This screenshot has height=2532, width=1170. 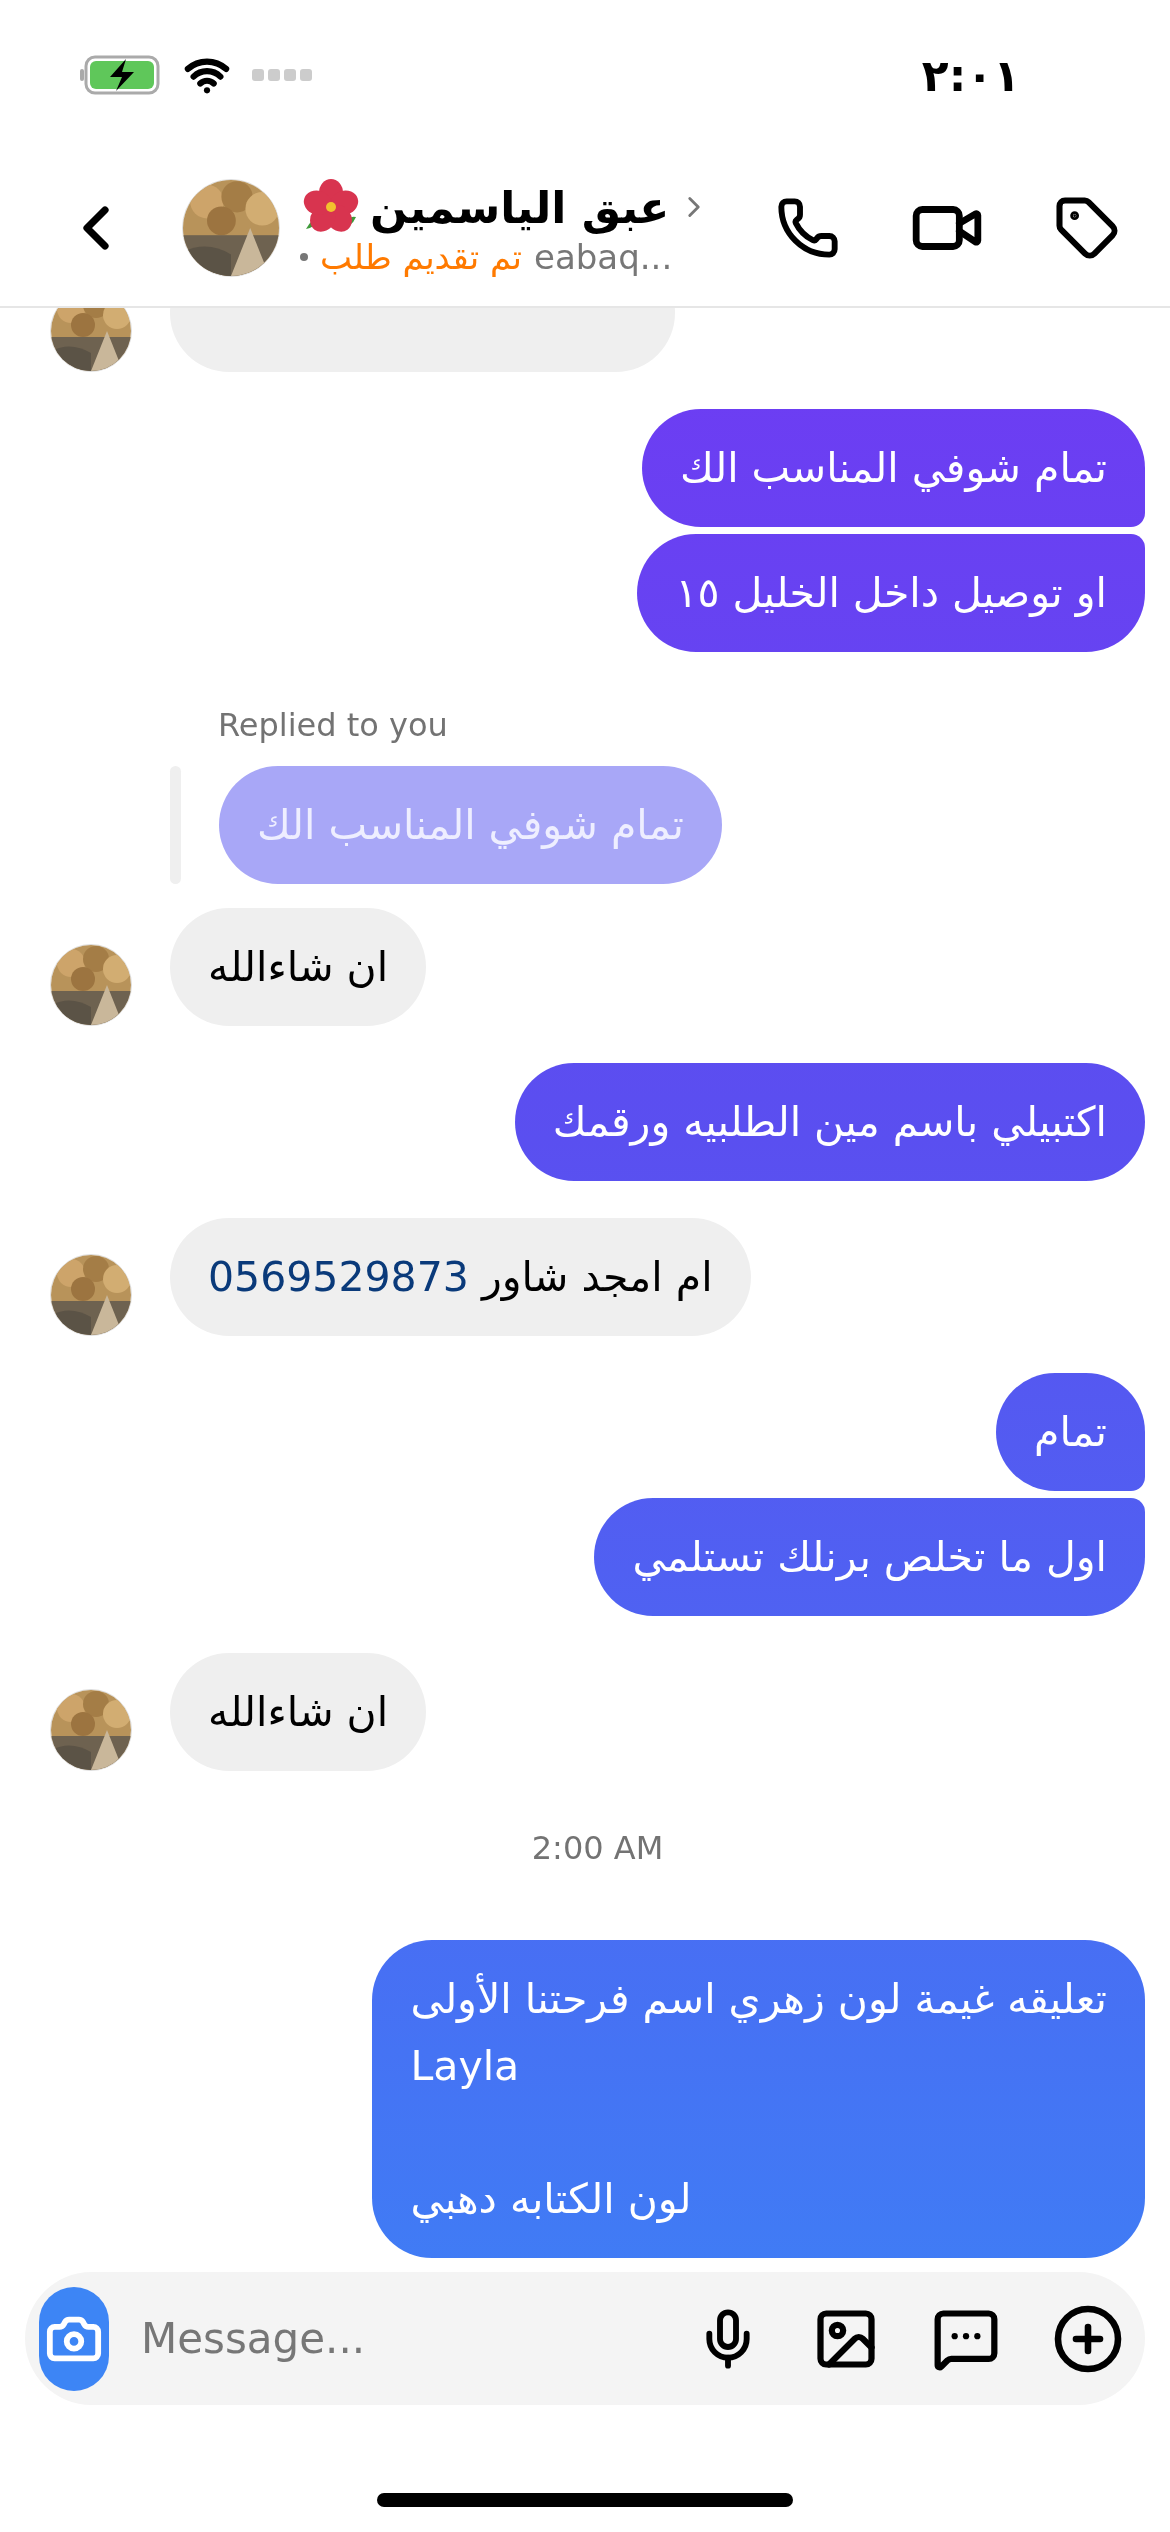 I want to click on reply-label: Replied to you, so click(x=333, y=725).